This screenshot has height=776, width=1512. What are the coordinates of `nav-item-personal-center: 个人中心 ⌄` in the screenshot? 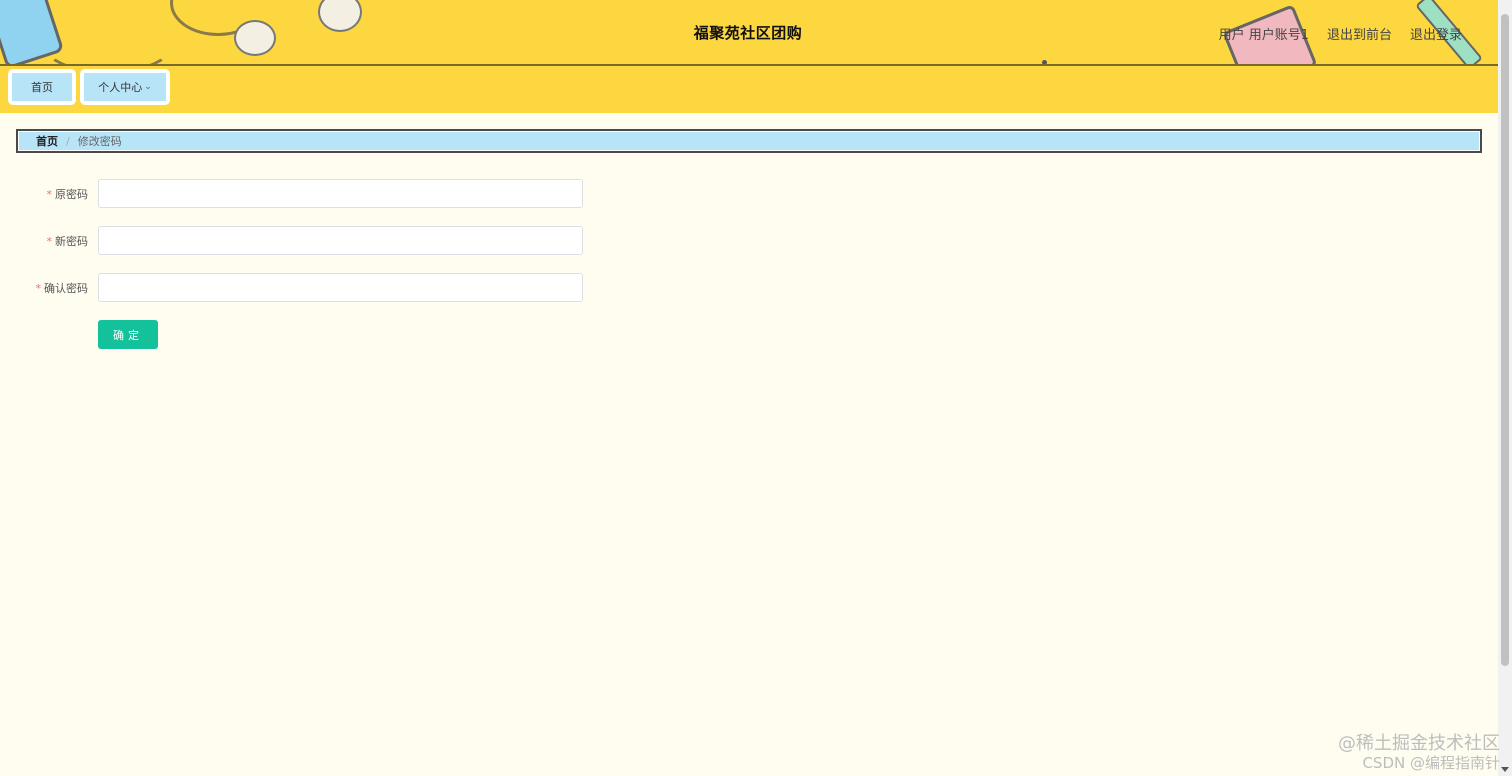 It's located at (125, 87).